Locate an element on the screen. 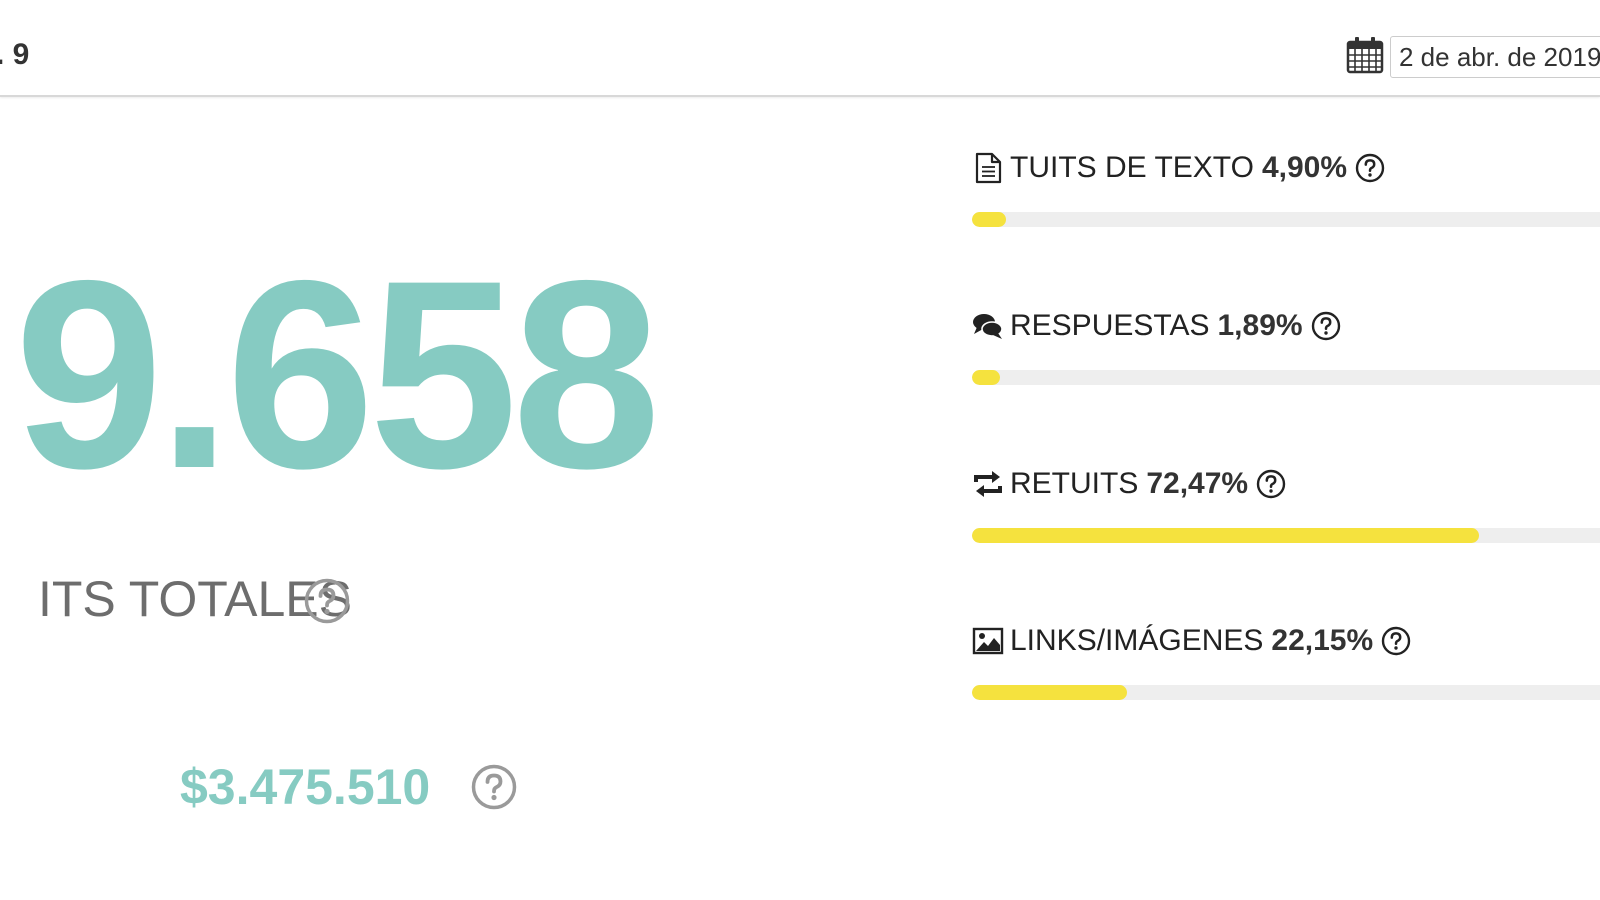 The height and width of the screenshot is (900, 1600). stat-header: RETUITS 72,47% is located at coordinates (1286, 484).